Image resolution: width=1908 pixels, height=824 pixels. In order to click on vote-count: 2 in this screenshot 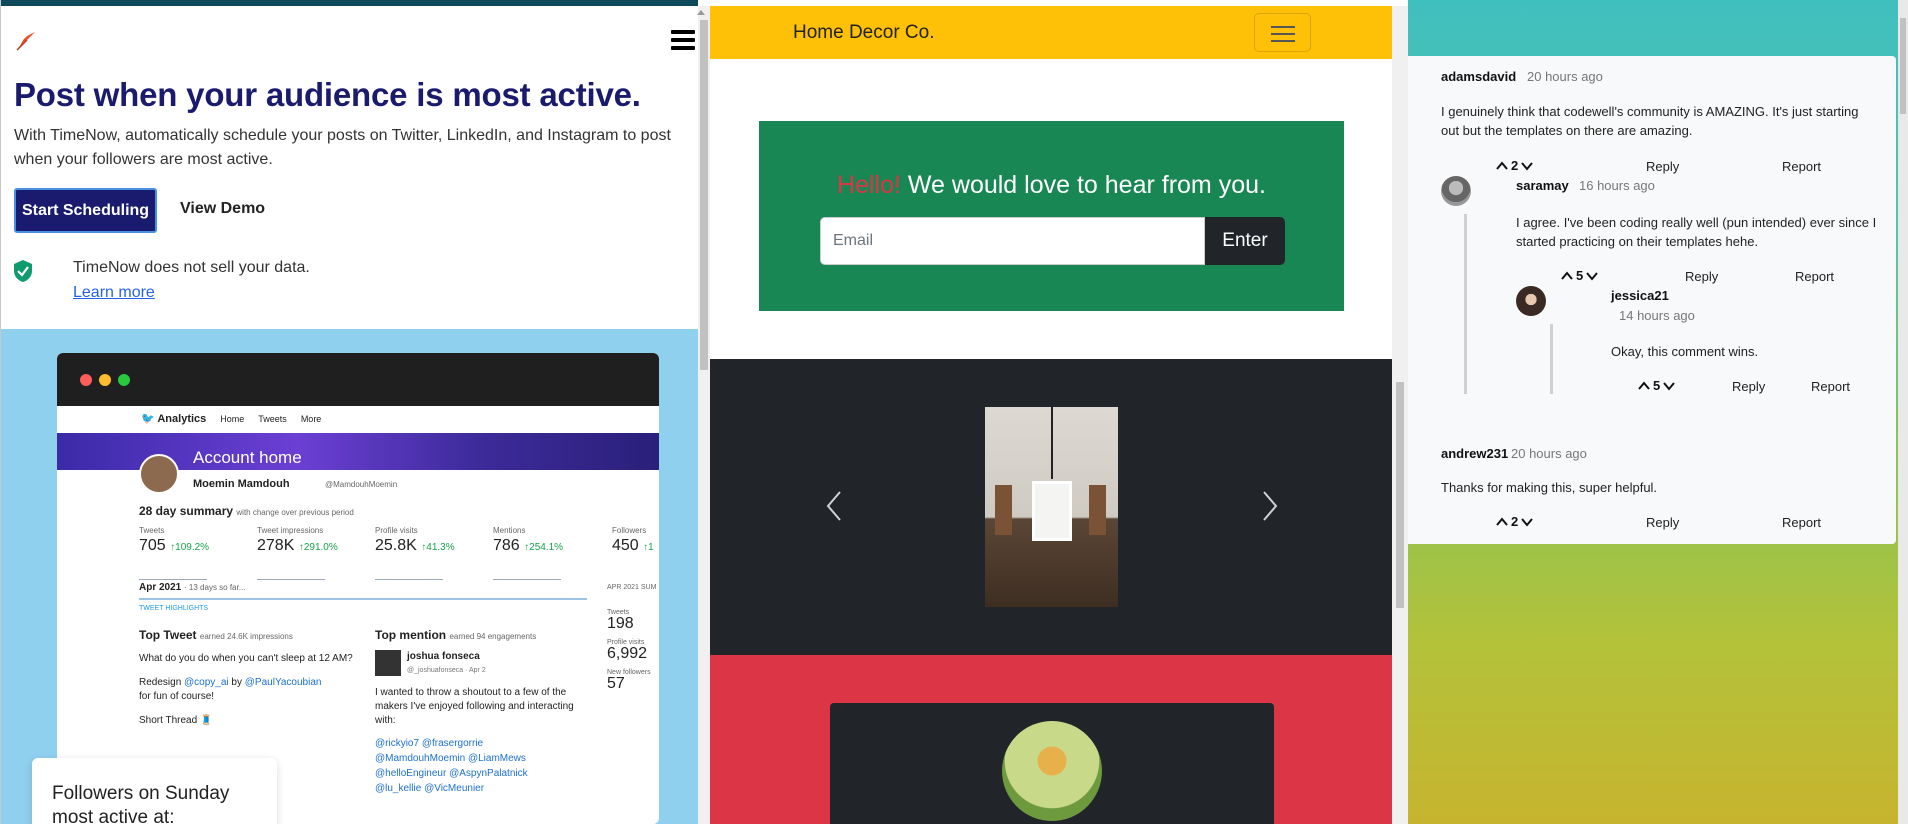, I will do `click(1515, 521)`.